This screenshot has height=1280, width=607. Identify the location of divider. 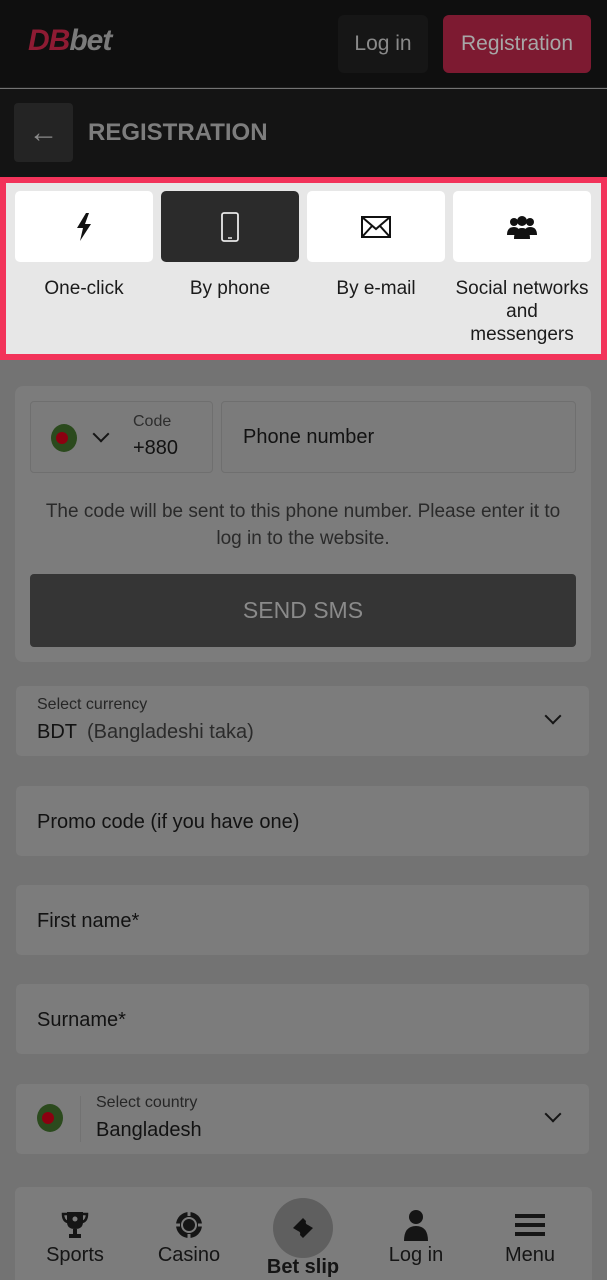
(80, 1119).